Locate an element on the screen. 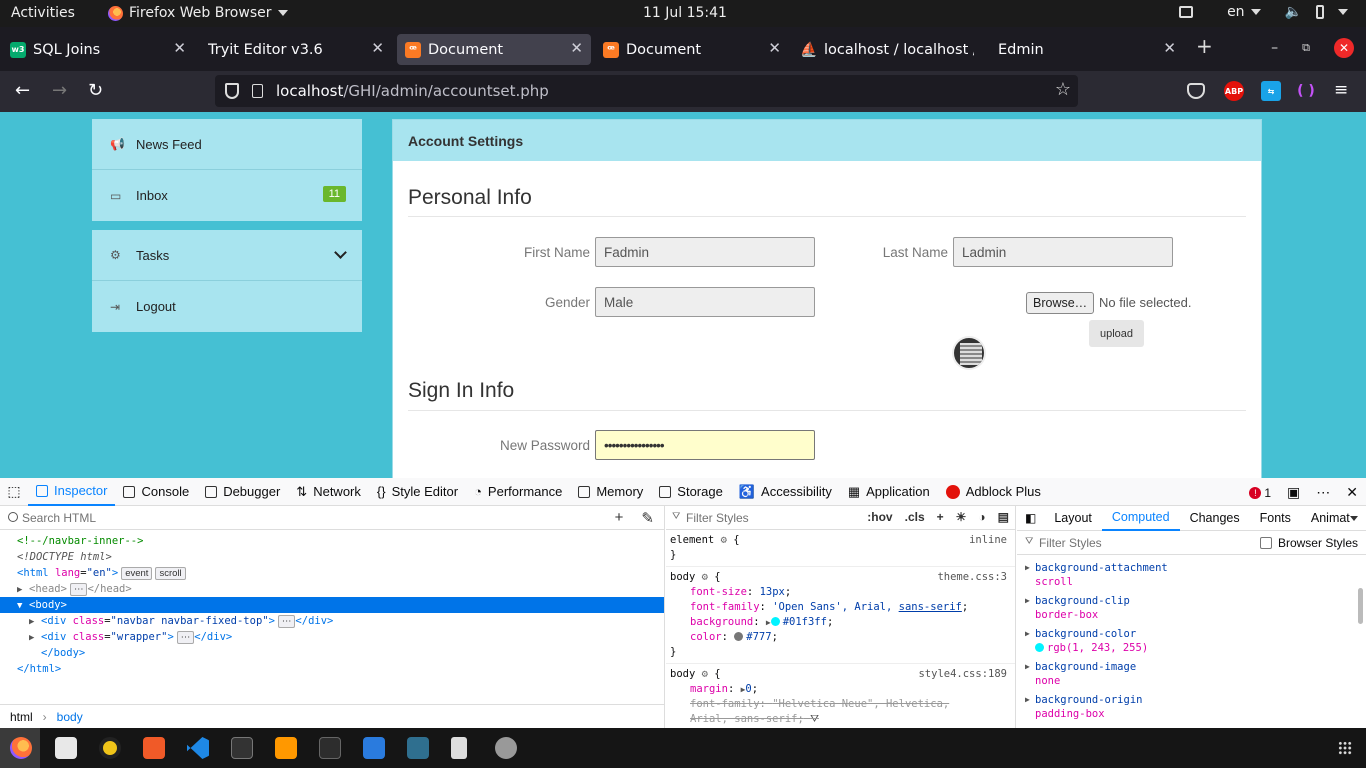 This screenshot has height=768, width=1366. volume-icon: 🔈 is located at coordinates (1293, 12).